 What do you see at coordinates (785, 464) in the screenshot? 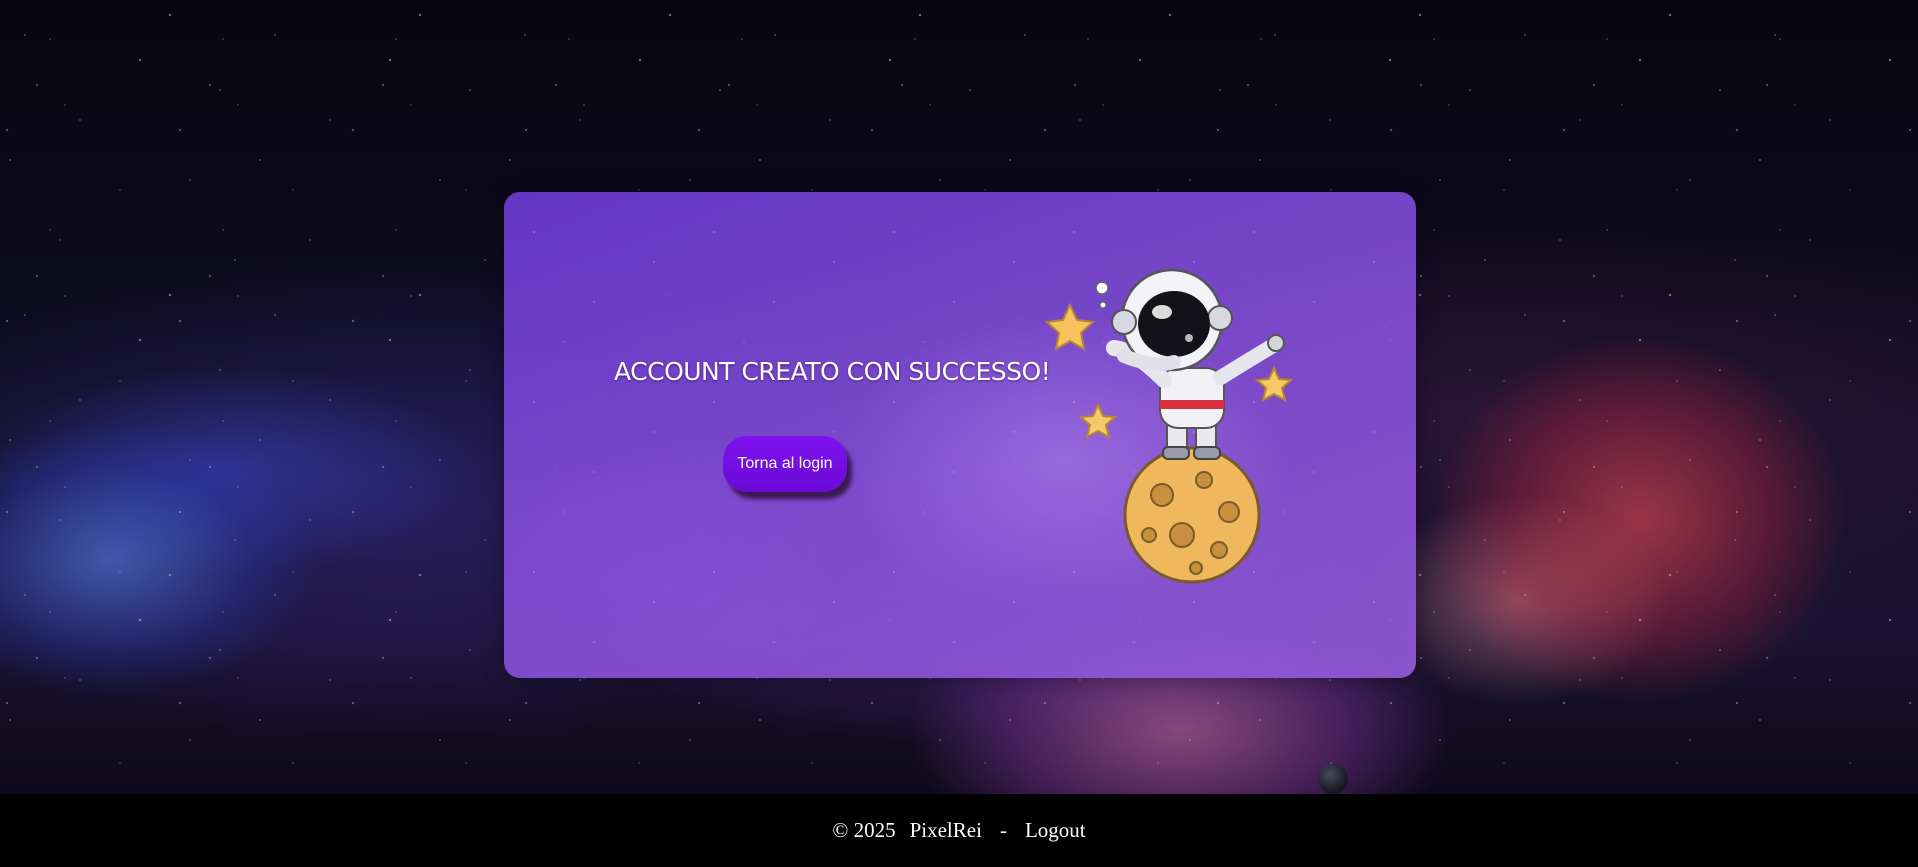
I see `back-to-login-button: Torna al login` at bounding box center [785, 464].